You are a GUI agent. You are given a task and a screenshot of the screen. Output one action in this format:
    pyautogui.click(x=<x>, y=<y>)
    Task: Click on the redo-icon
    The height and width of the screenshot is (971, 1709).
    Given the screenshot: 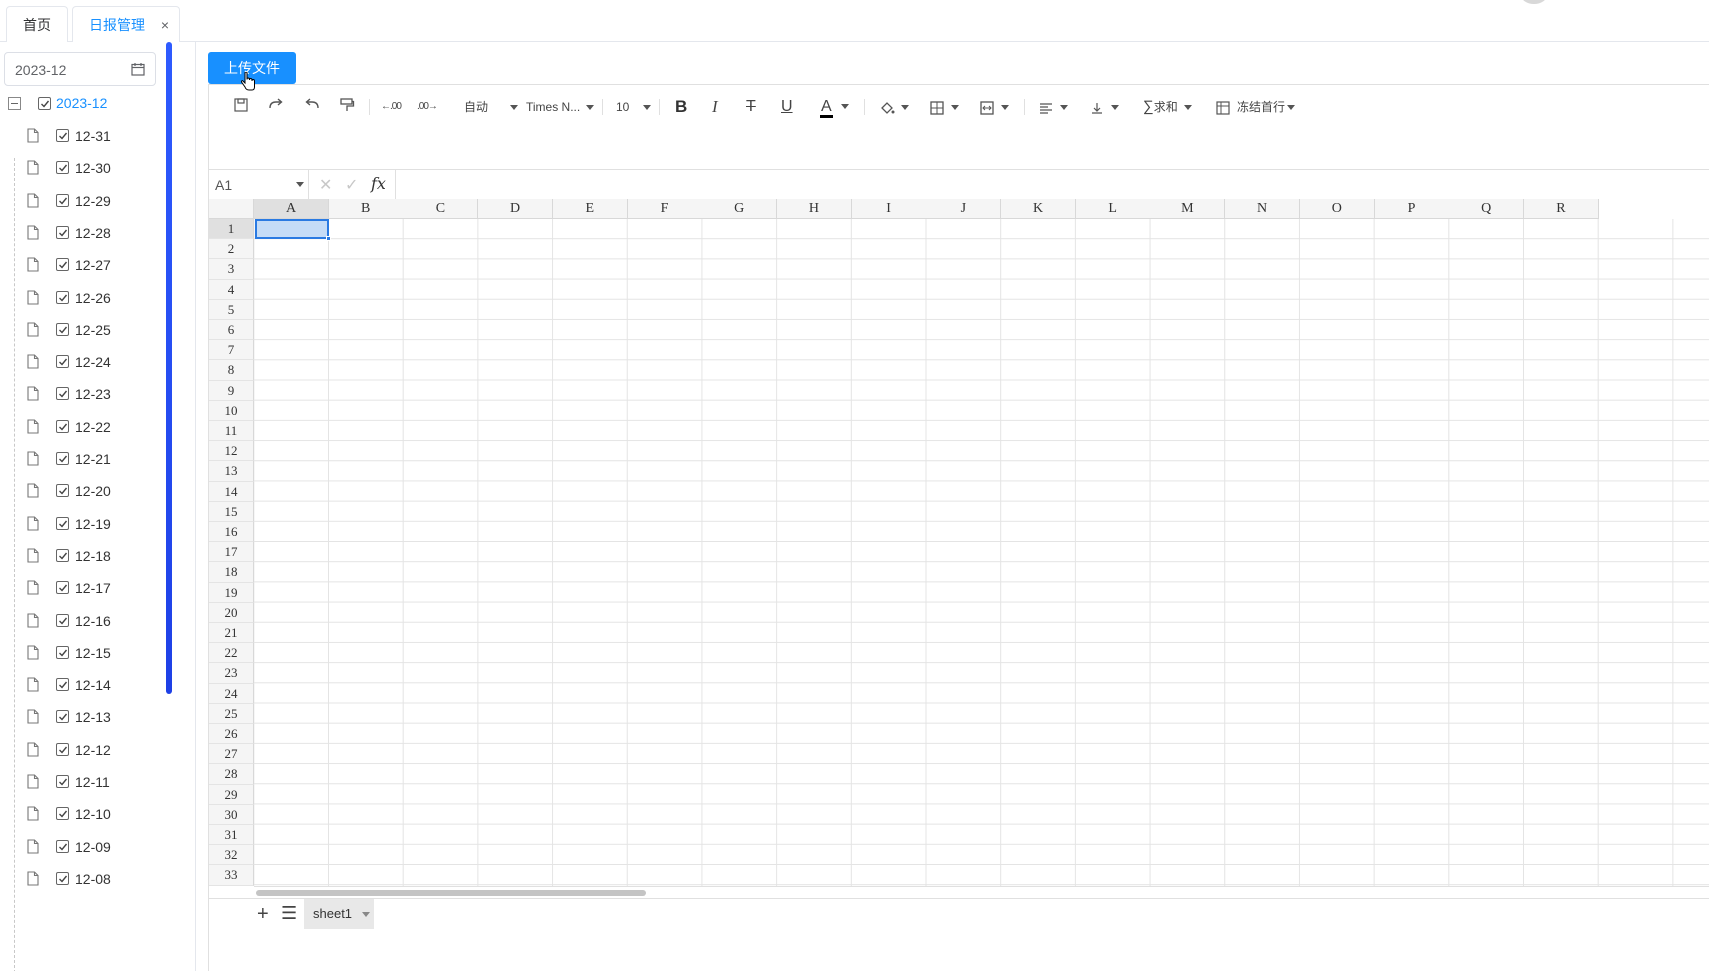 What is the action you would take?
    pyautogui.click(x=276, y=107)
    